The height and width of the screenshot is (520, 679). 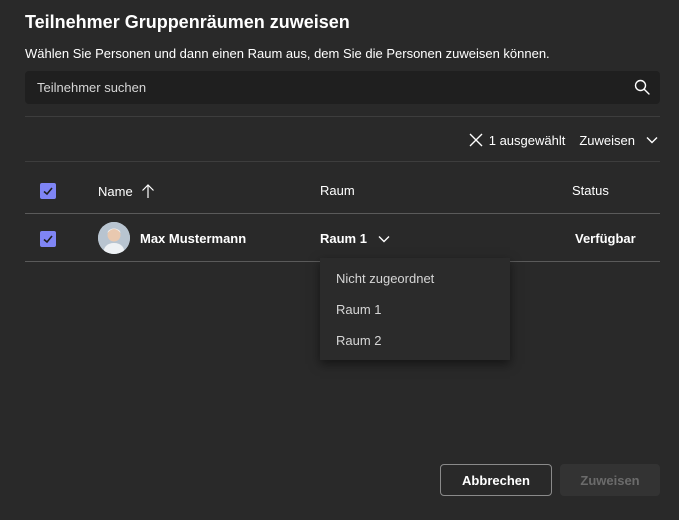 I want to click on column-header-status: Status, so click(x=590, y=190).